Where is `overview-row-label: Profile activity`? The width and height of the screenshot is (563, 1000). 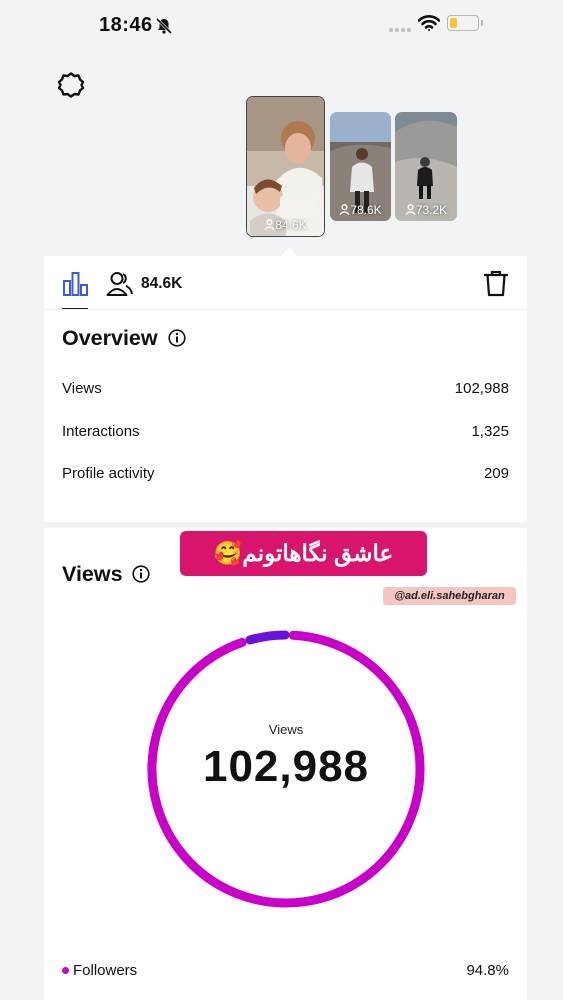 overview-row-label: Profile activity is located at coordinates (108, 473).